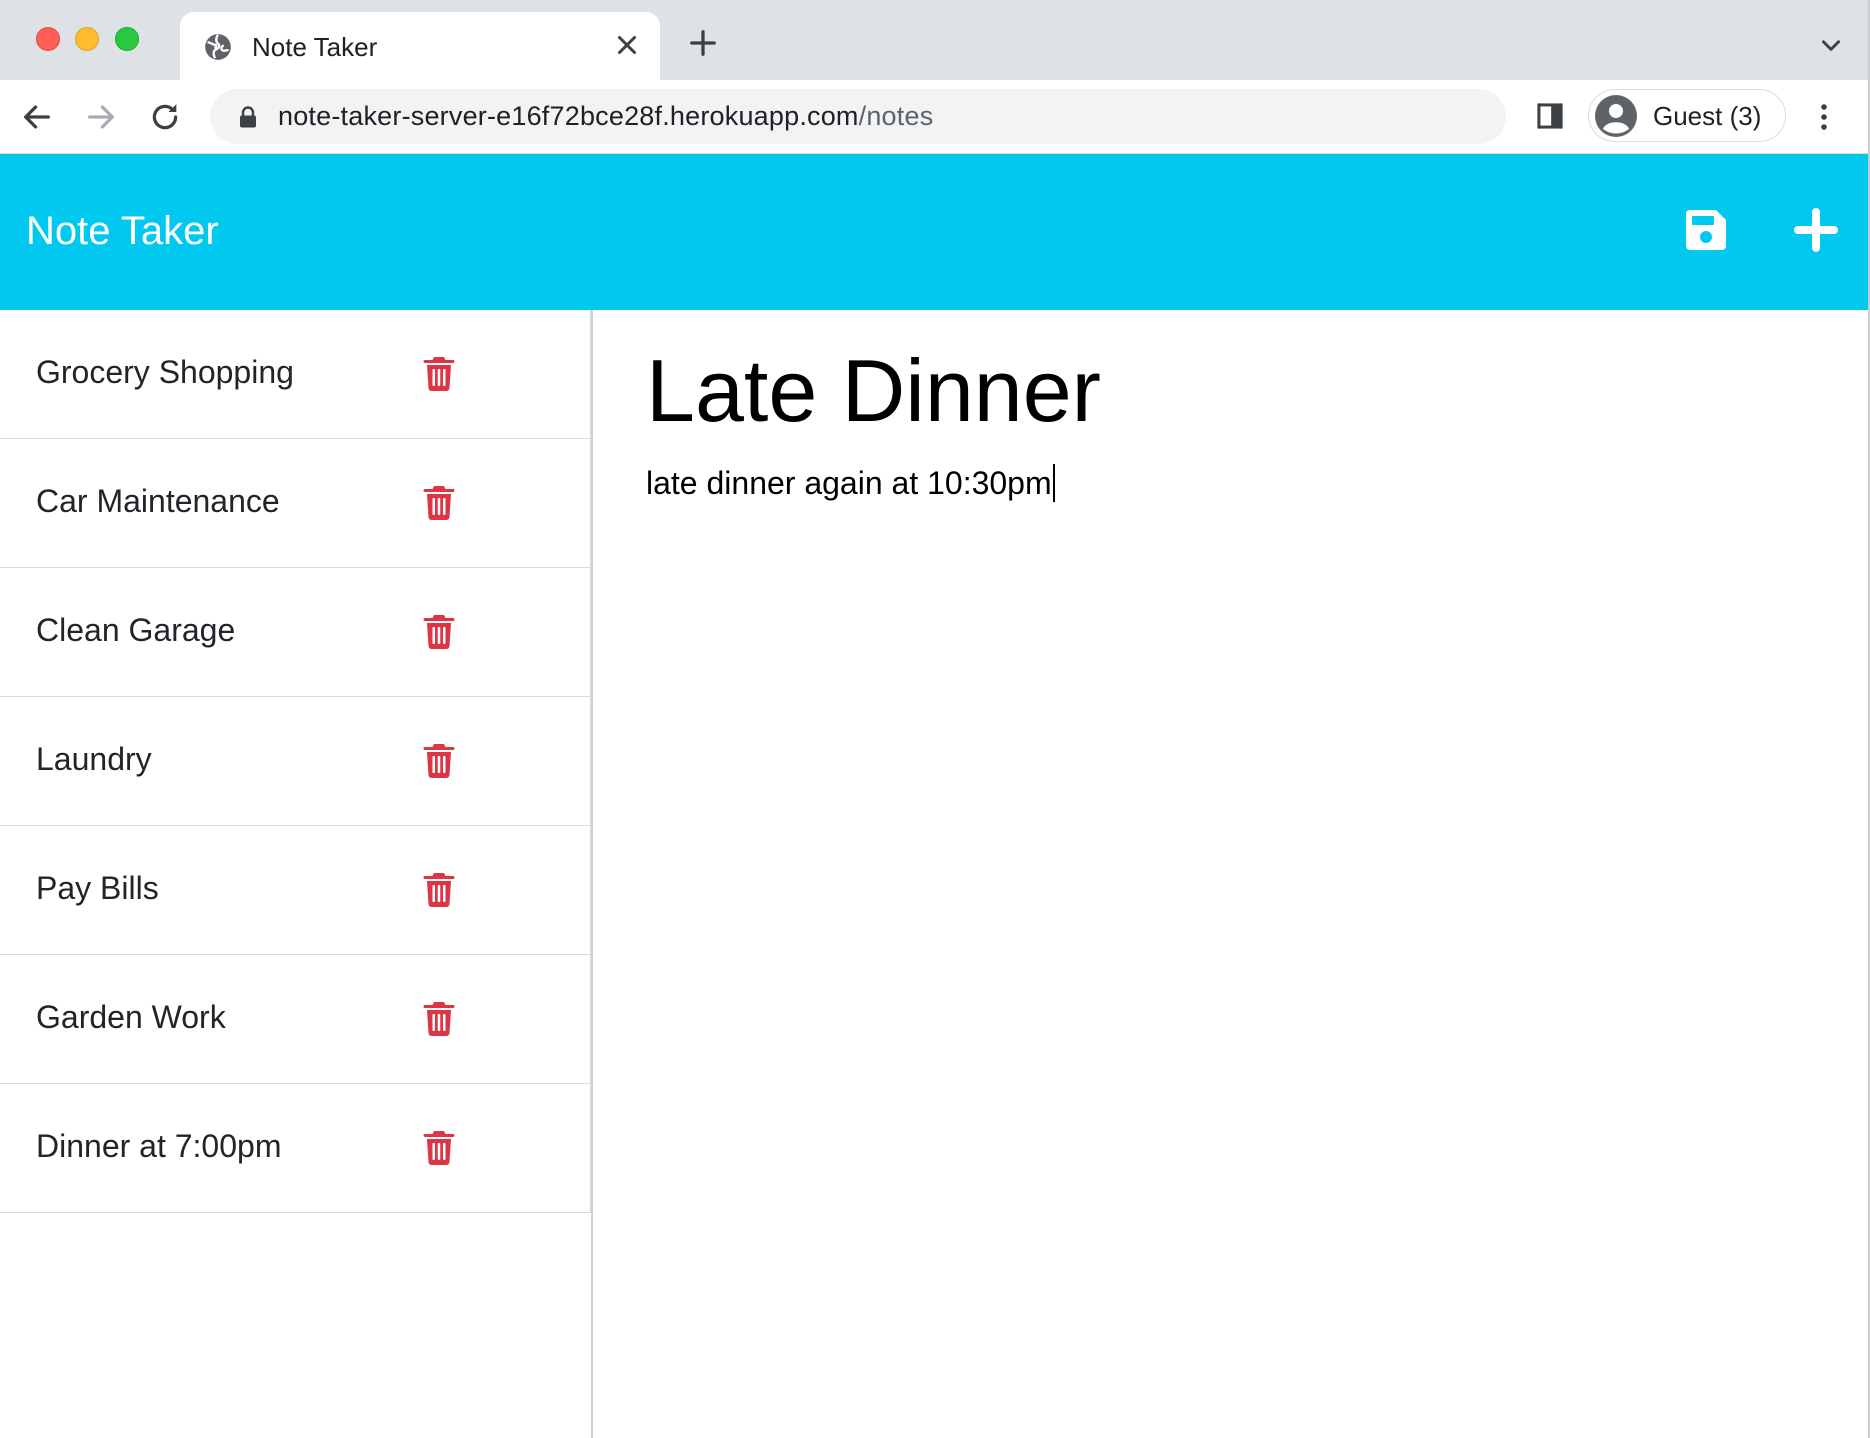 The width and height of the screenshot is (1870, 1438). I want to click on note-item-title: Laundry, so click(94, 759).